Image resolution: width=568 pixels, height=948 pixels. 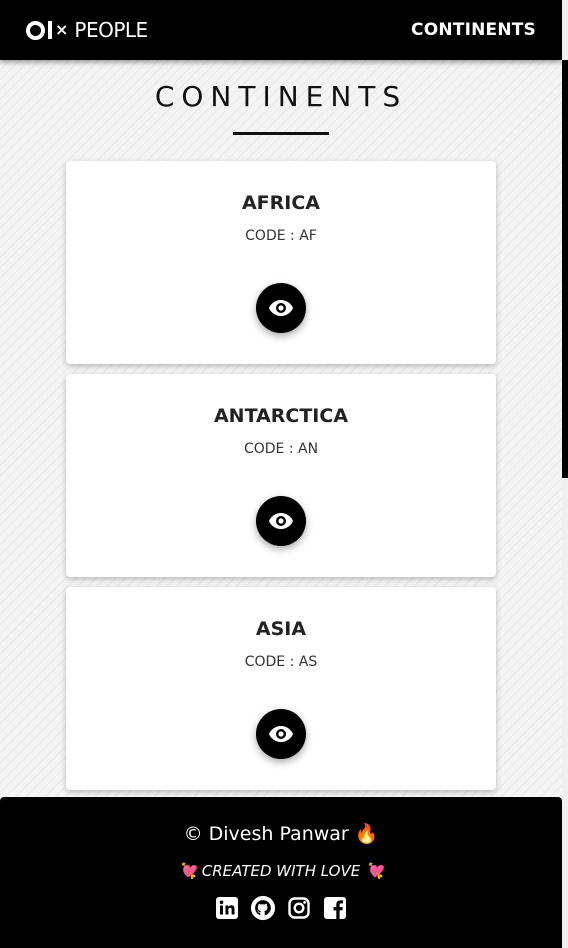 What do you see at coordinates (281, 203) in the screenshot?
I see `continent-name: AFRICA` at bounding box center [281, 203].